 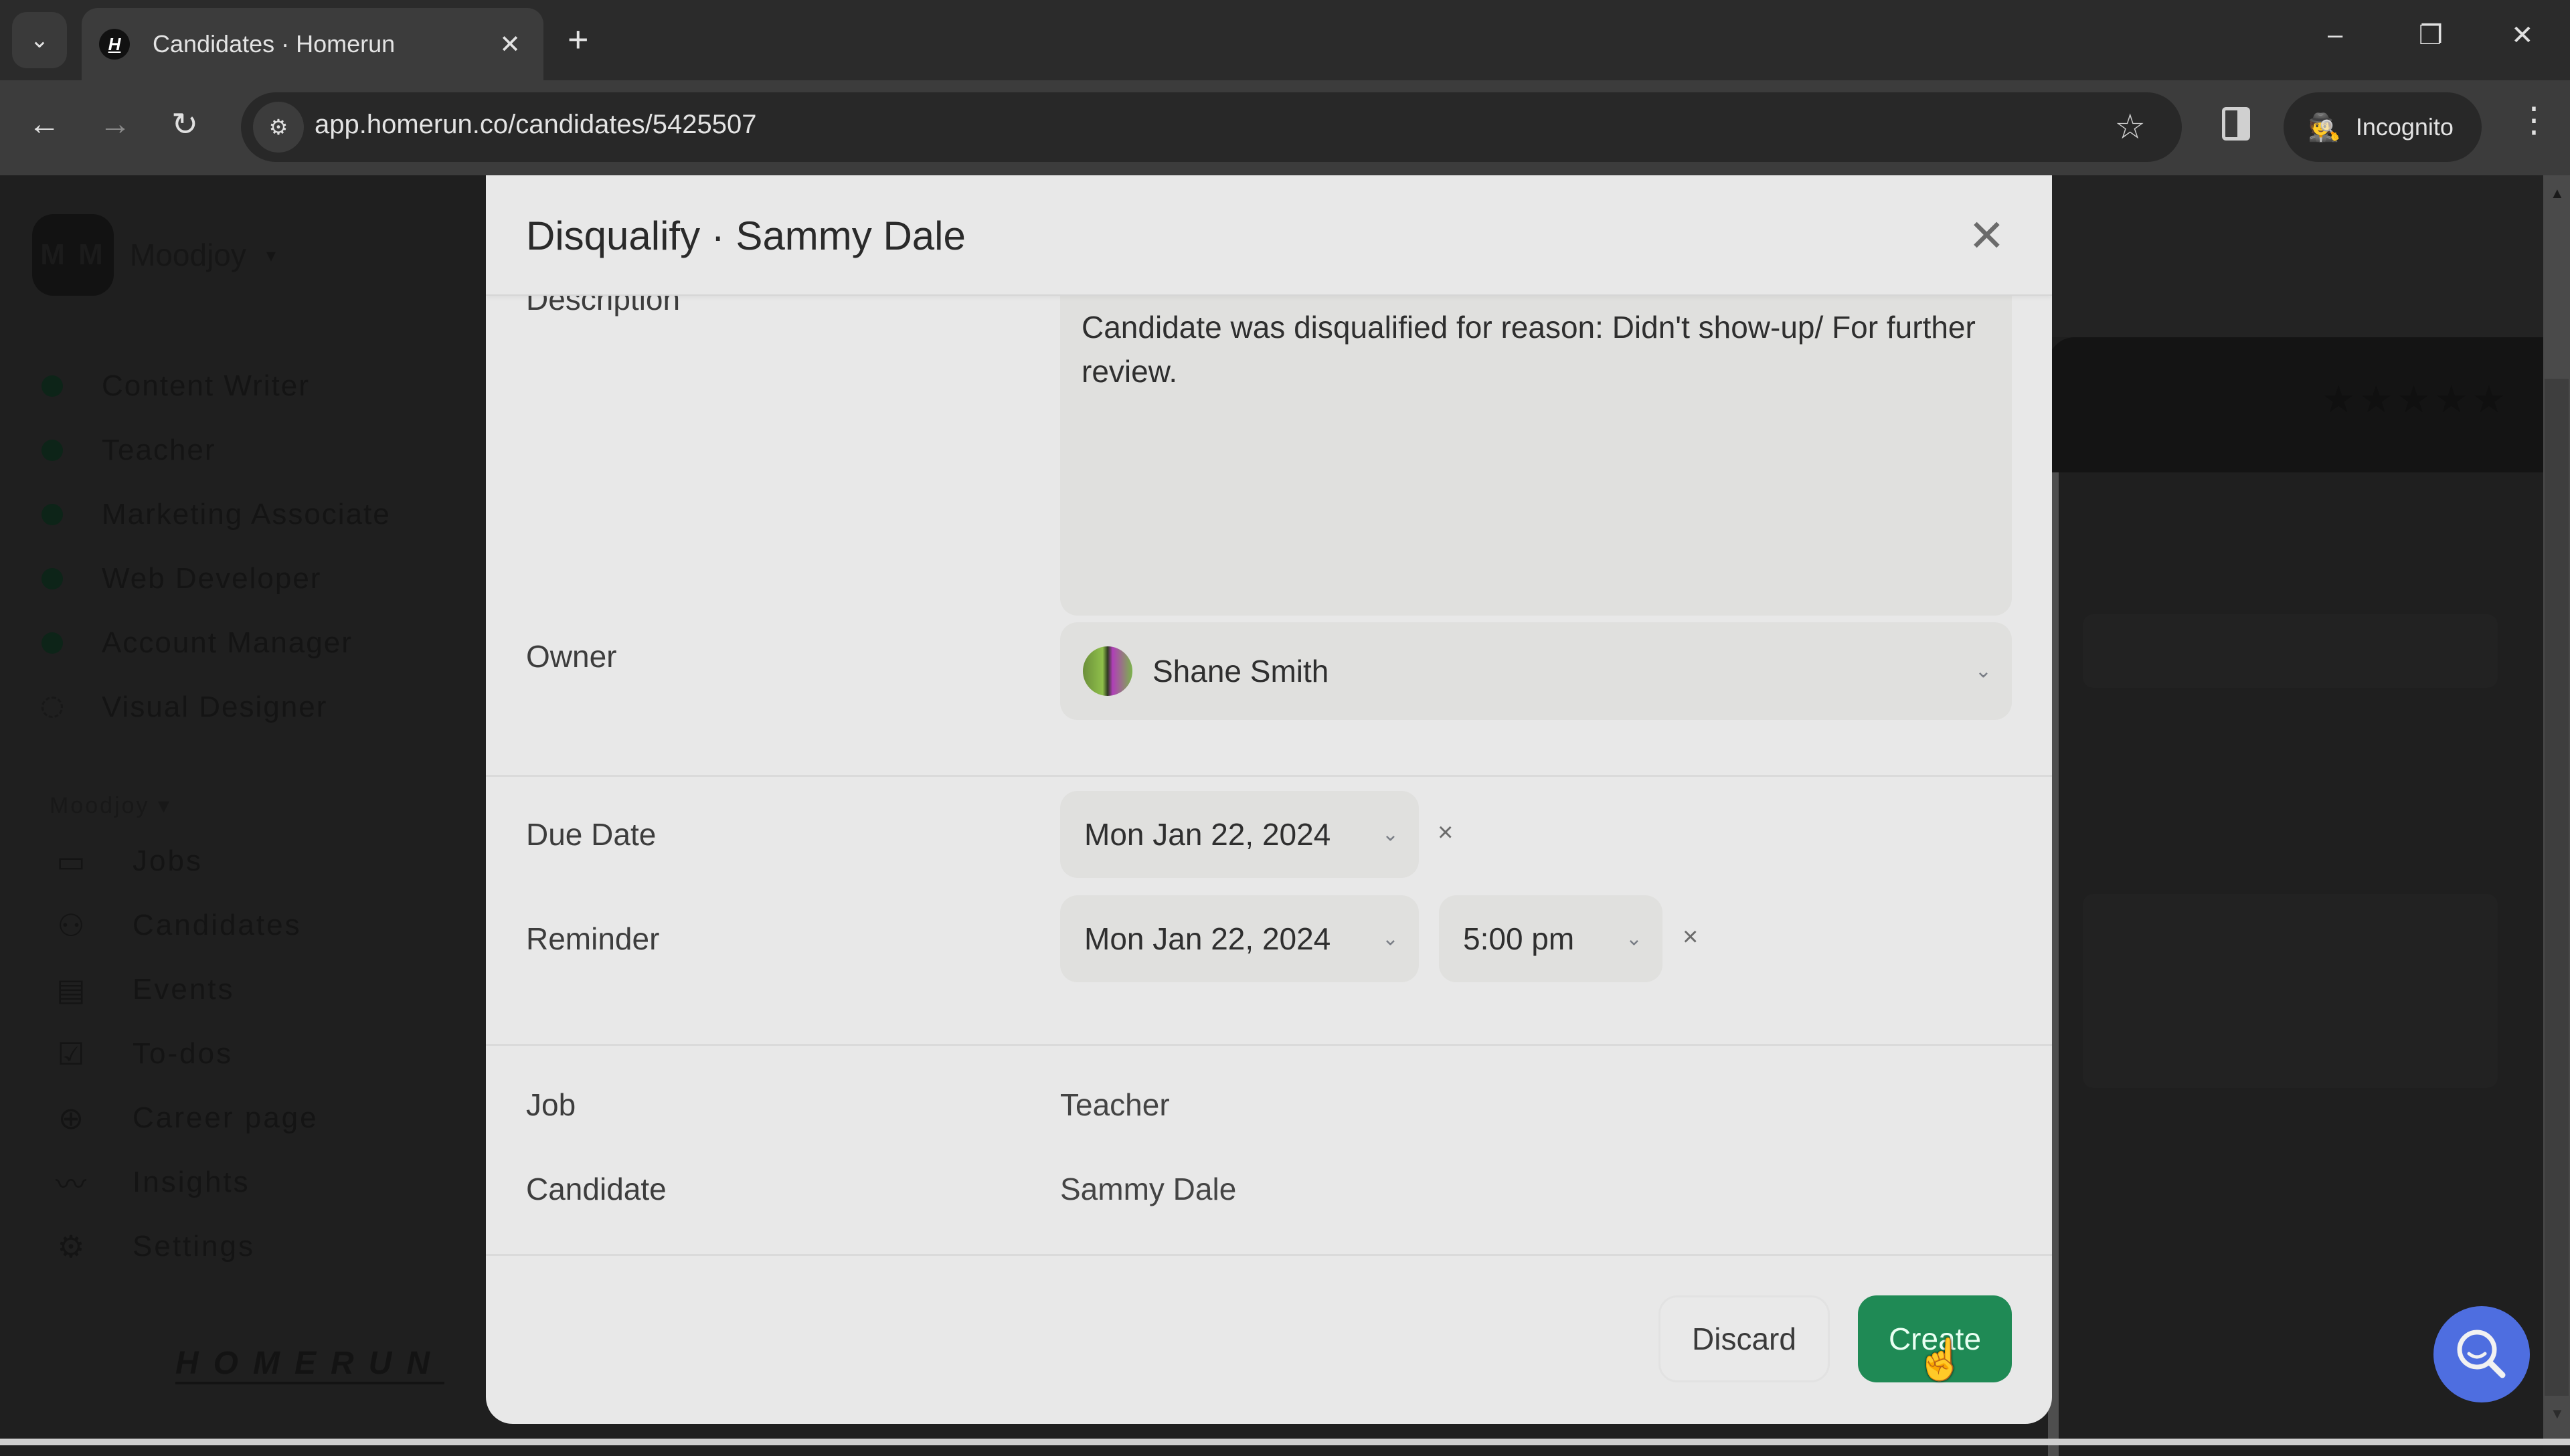 I want to click on sidebar-job-item: Teacher, so click(x=128, y=450).